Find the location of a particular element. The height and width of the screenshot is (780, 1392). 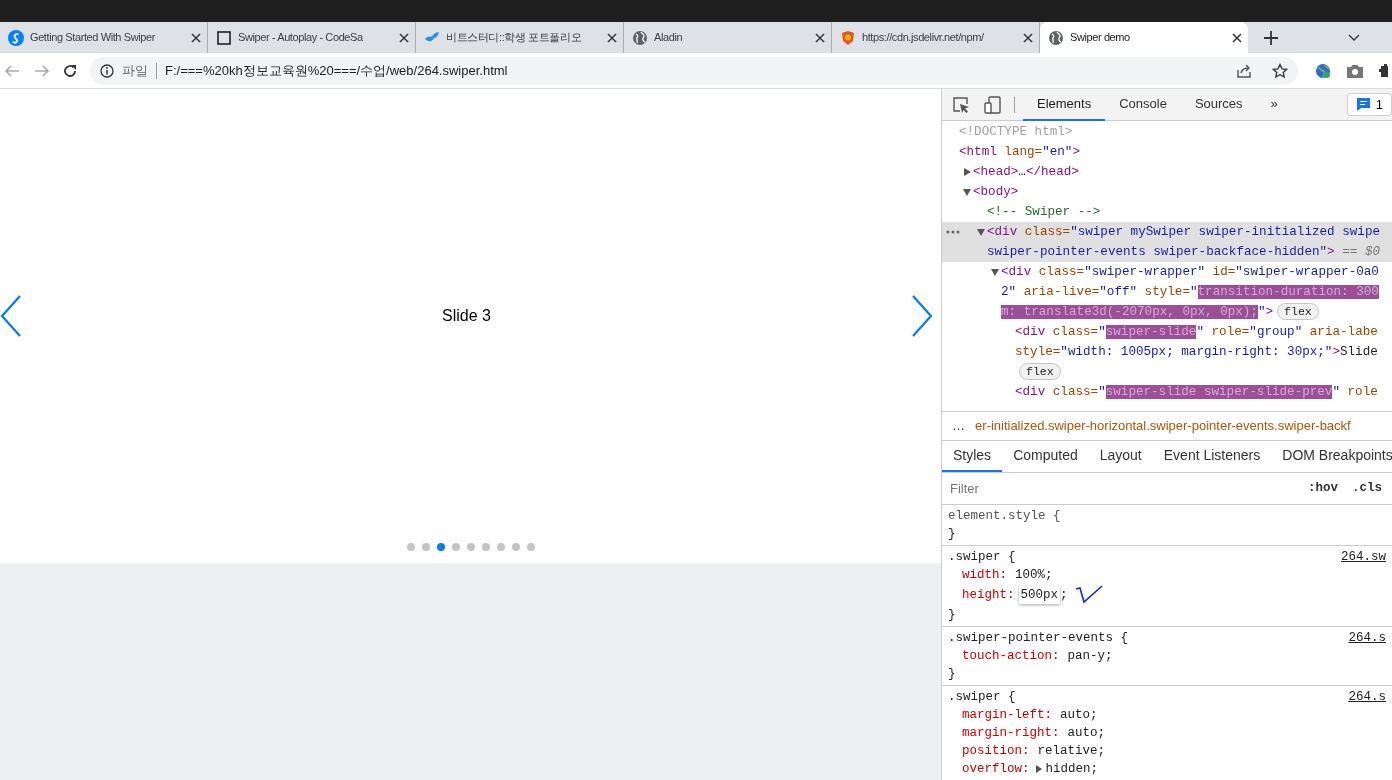

property-name: width: is located at coordinates (984, 575).